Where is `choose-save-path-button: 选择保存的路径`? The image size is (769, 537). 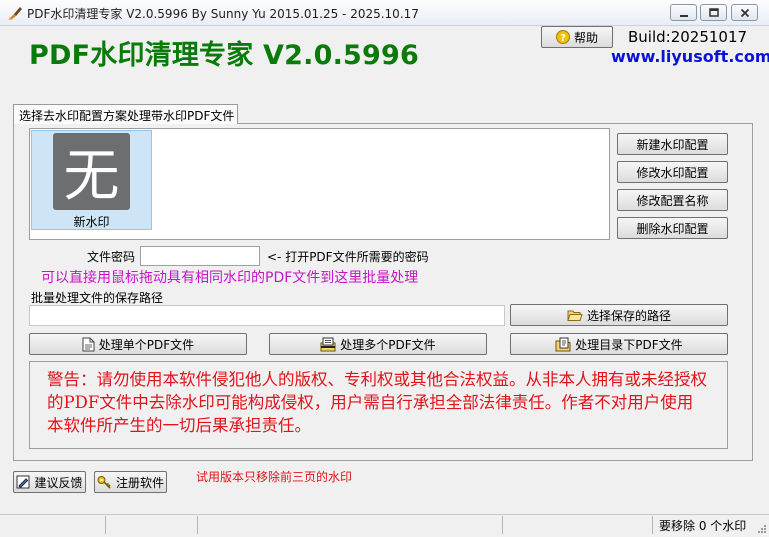 choose-save-path-button: 选择保存的路径 is located at coordinates (619, 315).